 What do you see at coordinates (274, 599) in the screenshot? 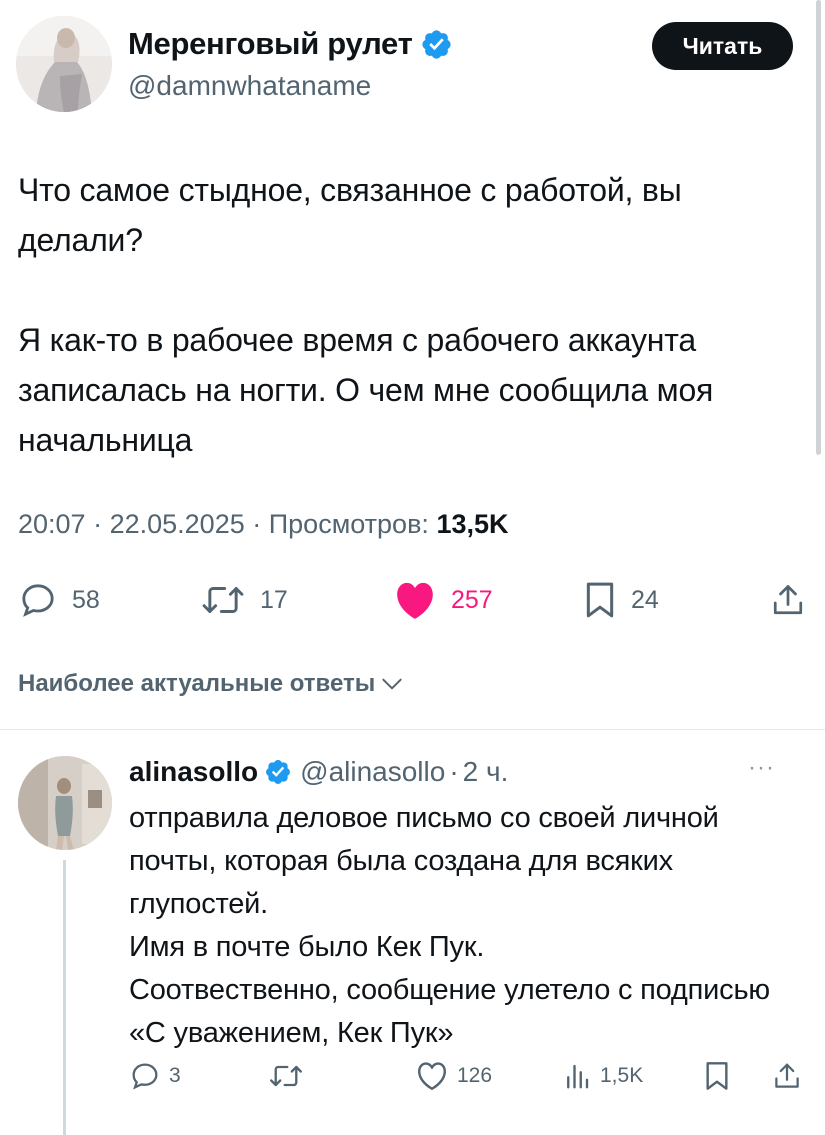
I see `repost-count: 17` at bounding box center [274, 599].